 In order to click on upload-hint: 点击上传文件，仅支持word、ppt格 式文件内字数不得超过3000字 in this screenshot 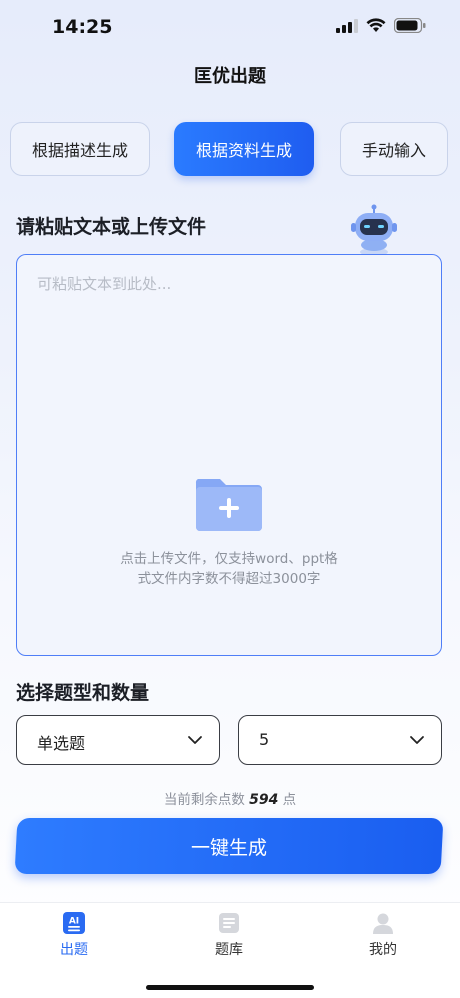, I will do `click(229, 569)`.